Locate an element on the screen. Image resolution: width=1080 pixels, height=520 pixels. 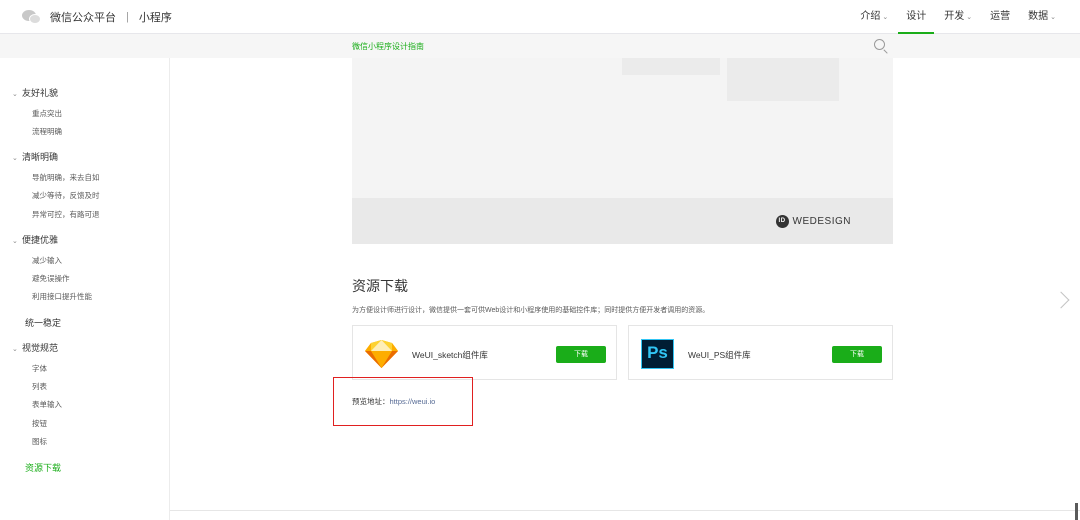
sidebar-group-clear: ⌄ 清晰明确 is located at coordinates (35, 156).